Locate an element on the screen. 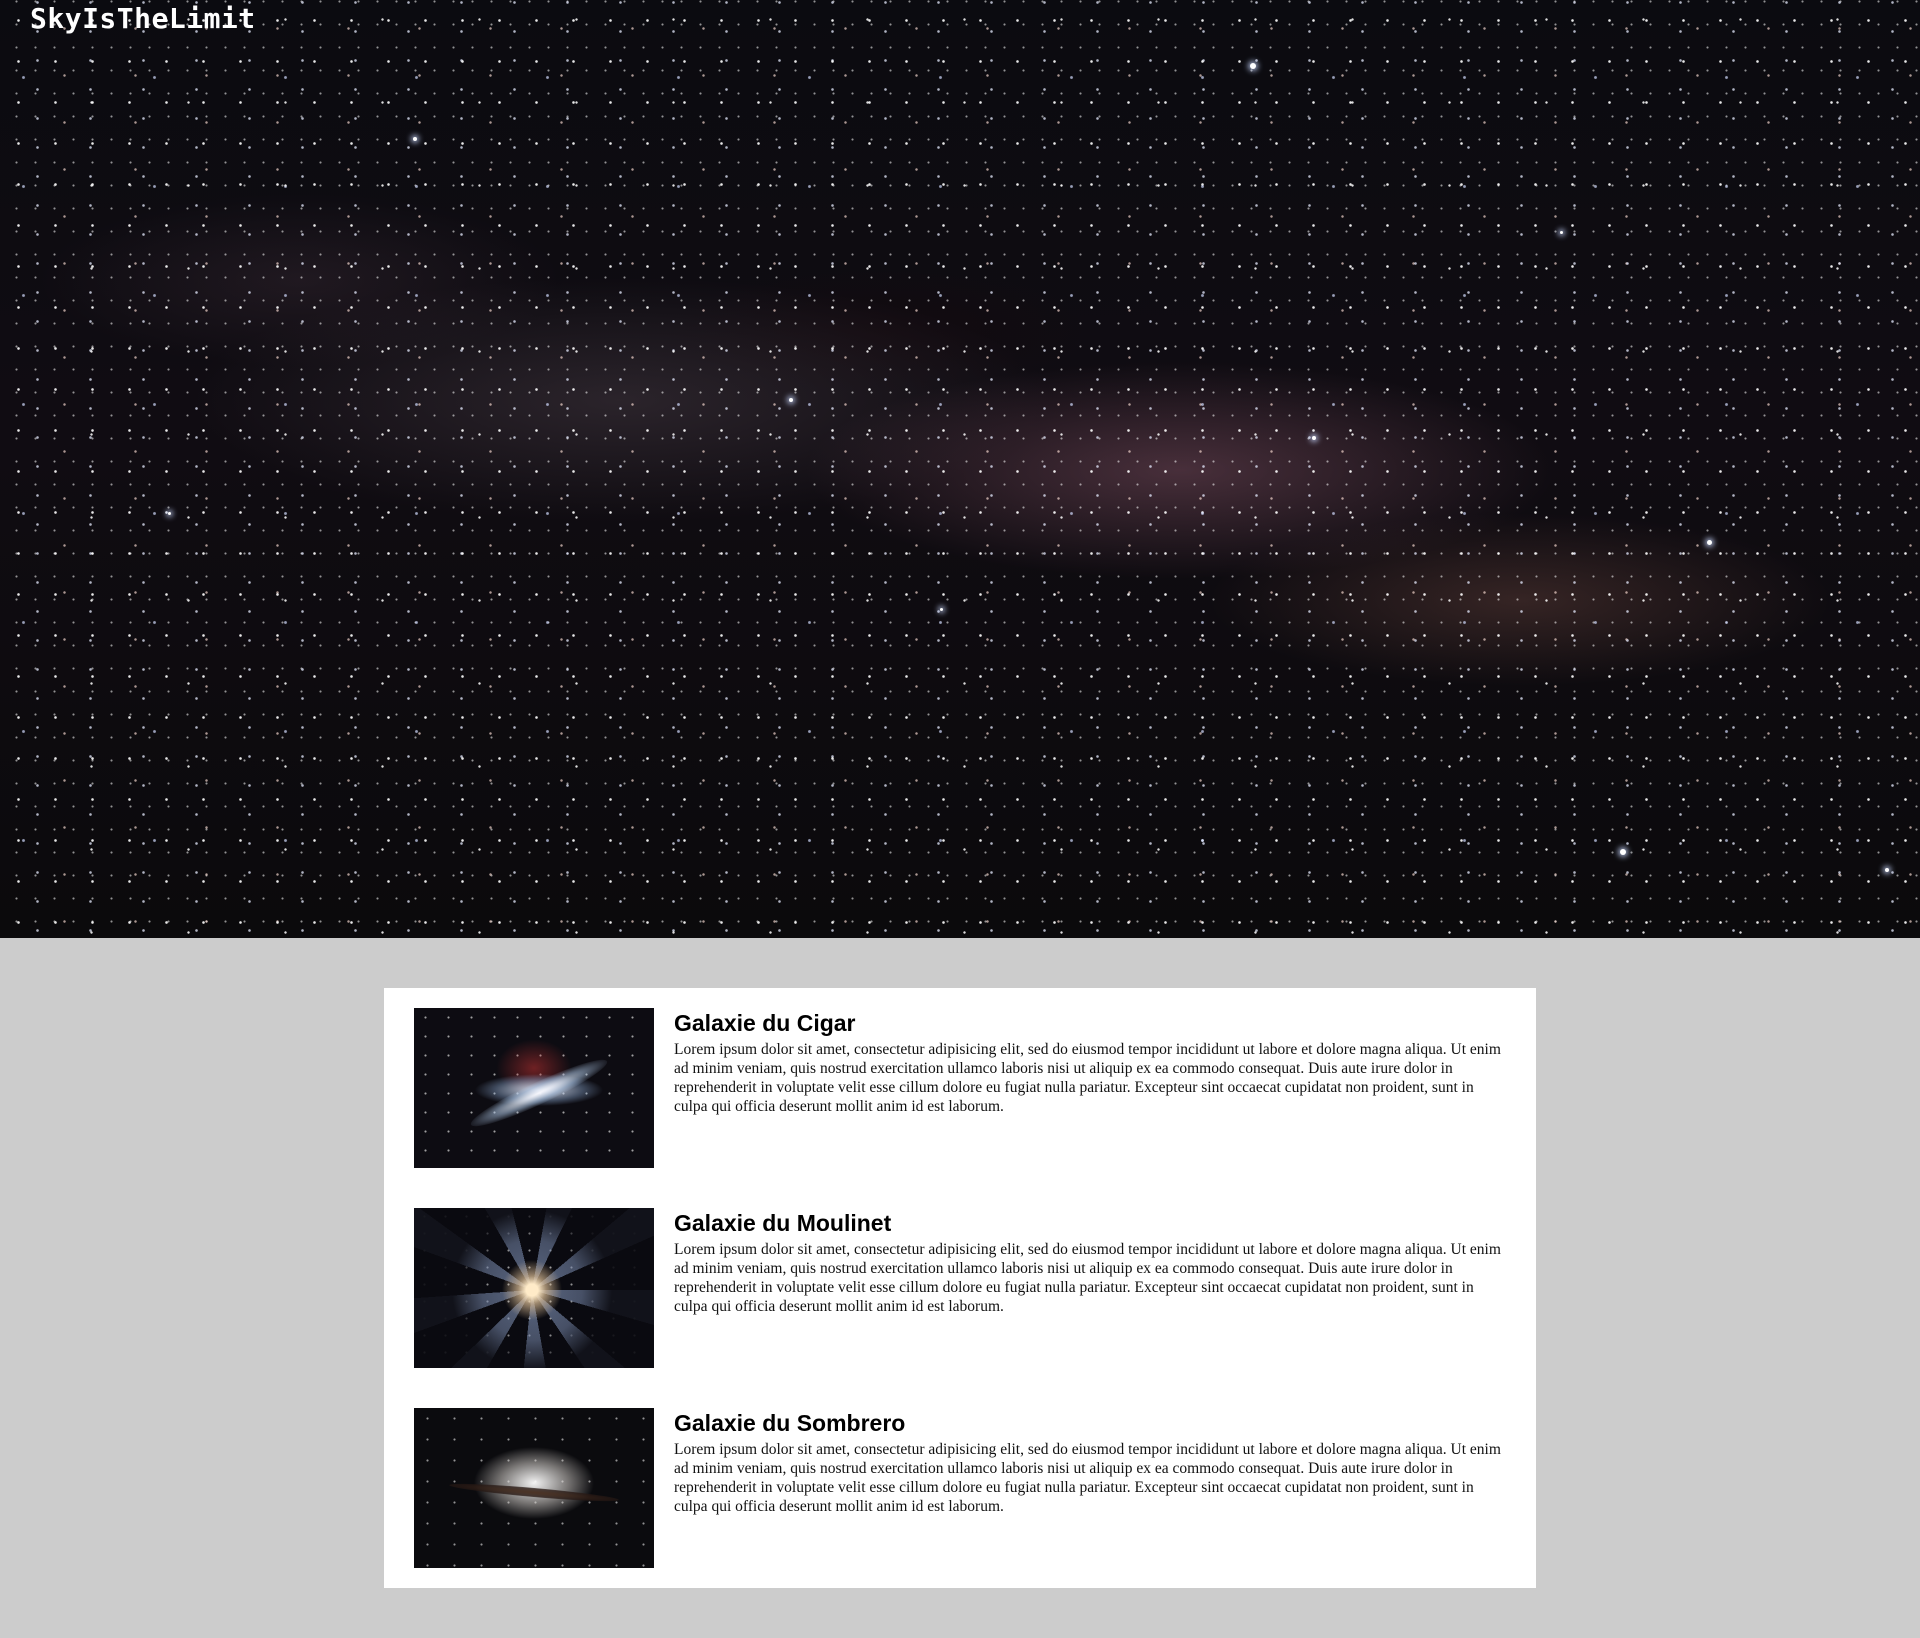 Image resolution: width=1920 pixels, height=1638 pixels. galaxy-title: Galaxie du Sombrero is located at coordinates (790, 1423).